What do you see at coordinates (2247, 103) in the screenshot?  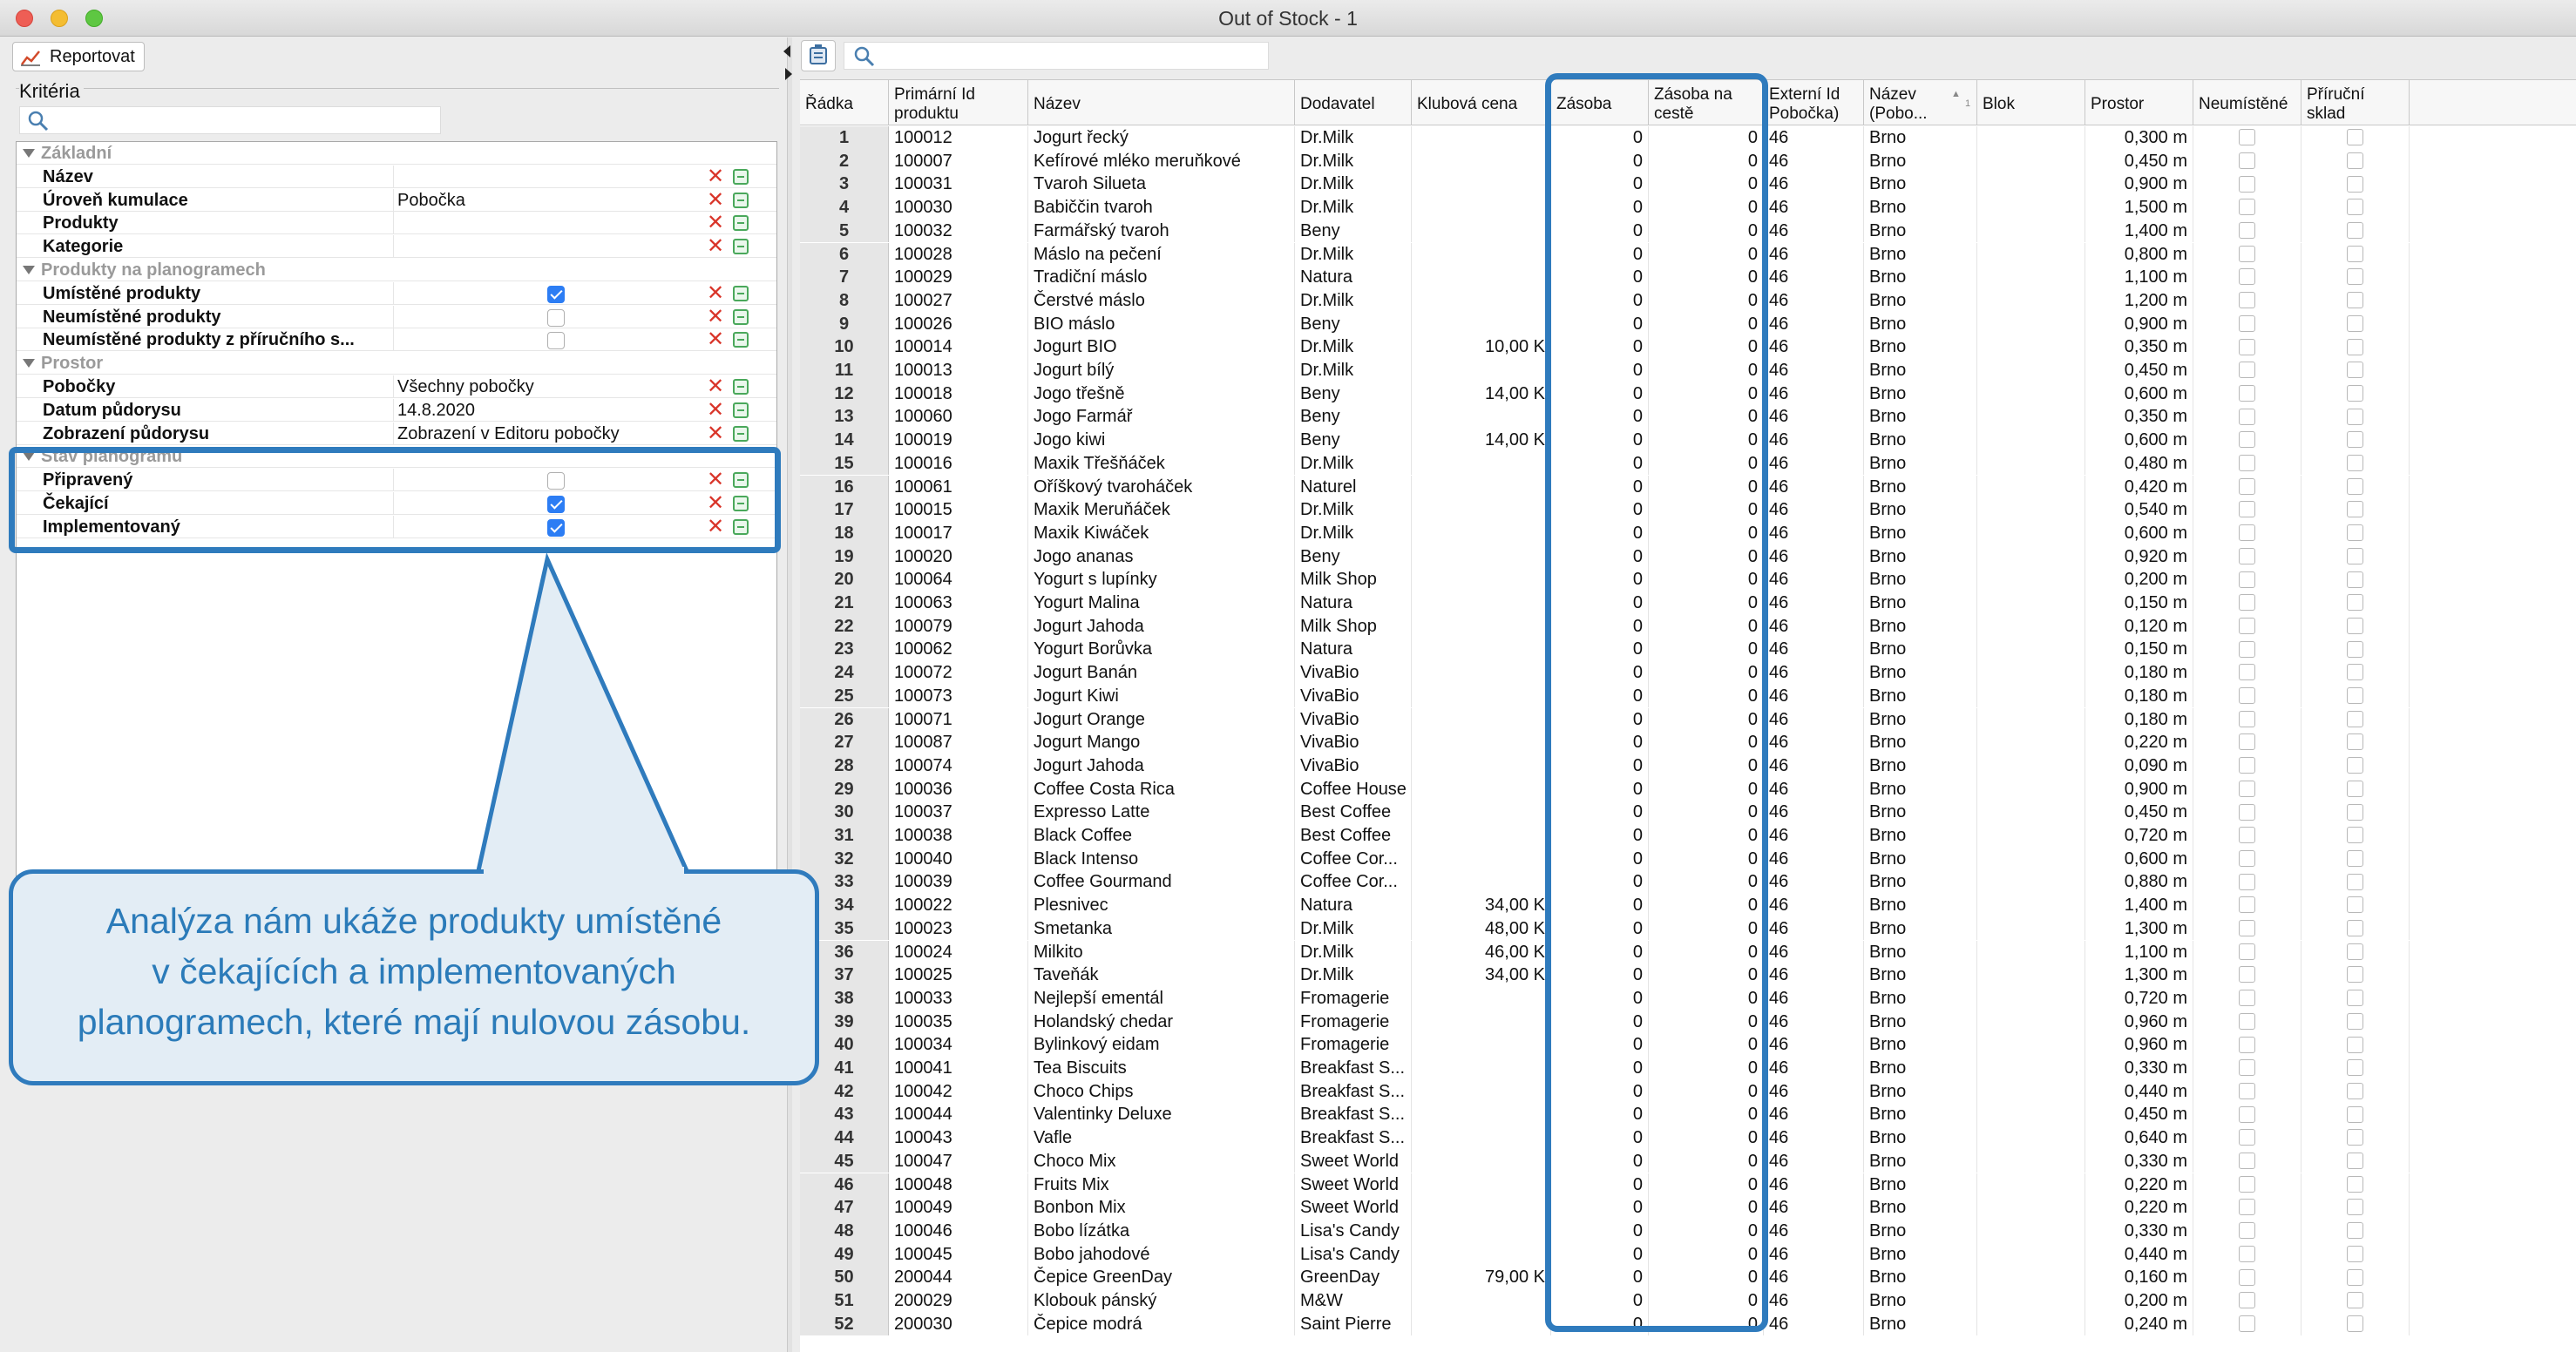 I see `column-header: Neumístěné` at bounding box center [2247, 103].